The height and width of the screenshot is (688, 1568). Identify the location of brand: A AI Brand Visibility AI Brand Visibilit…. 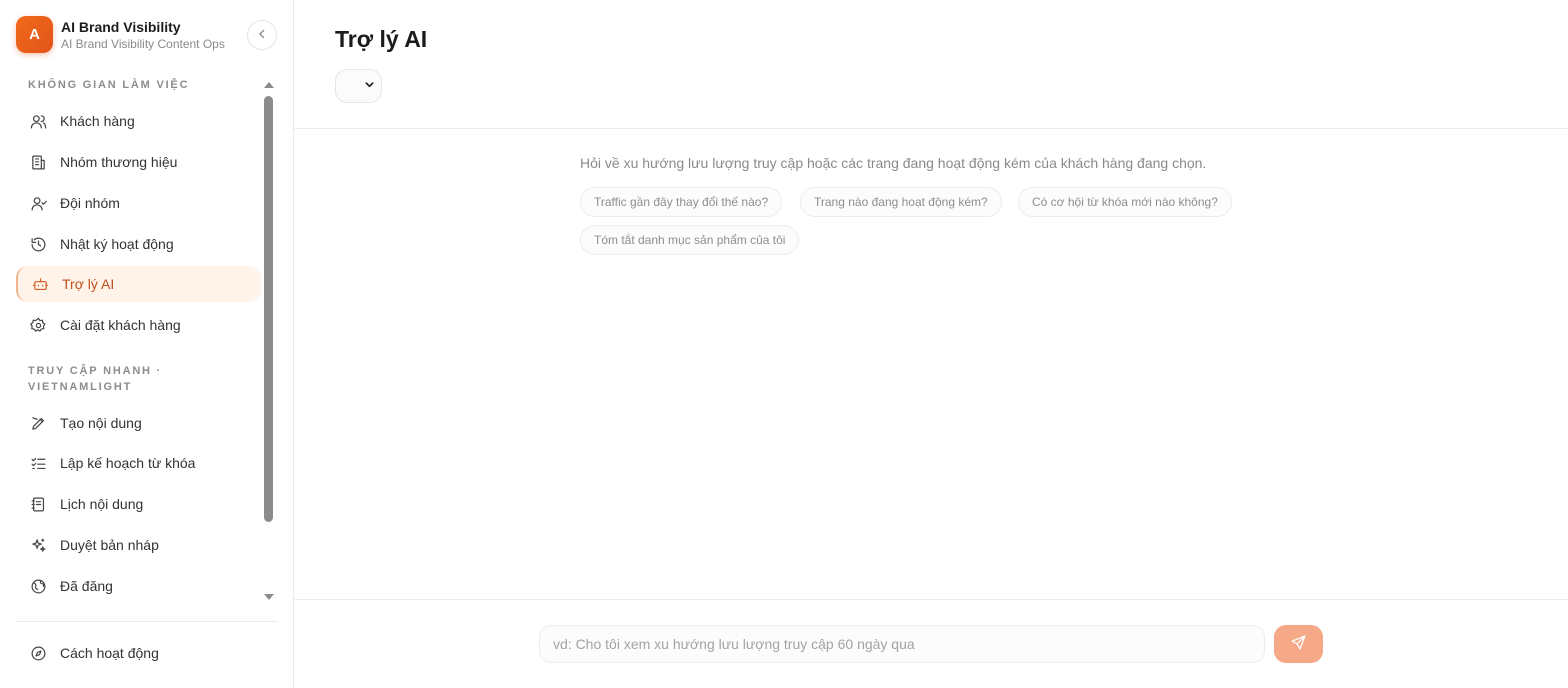
(120, 34).